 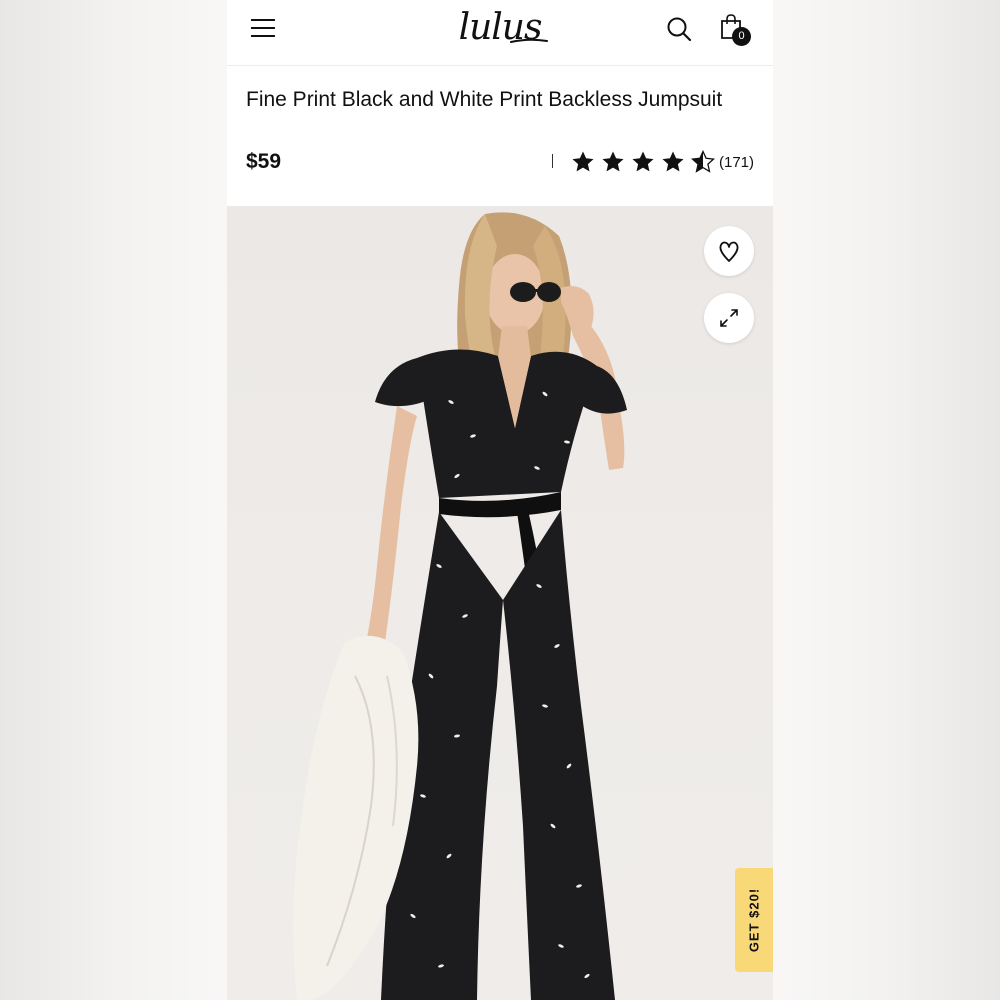 What do you see at coordinates (552, 161) in the screenshot?
I see `rating-divider` at bounding box center [552, 161].